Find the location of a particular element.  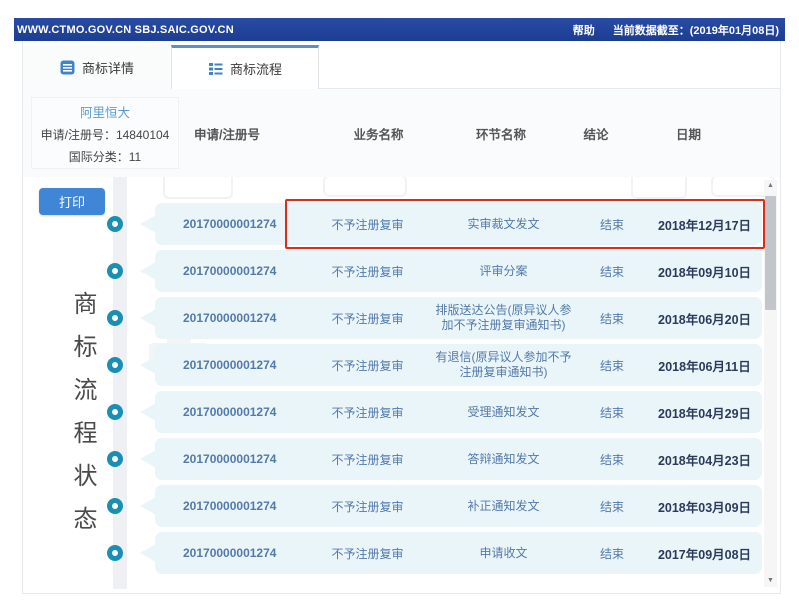

scroll-down-icon: ▼ is located at coordinates (770, 581).